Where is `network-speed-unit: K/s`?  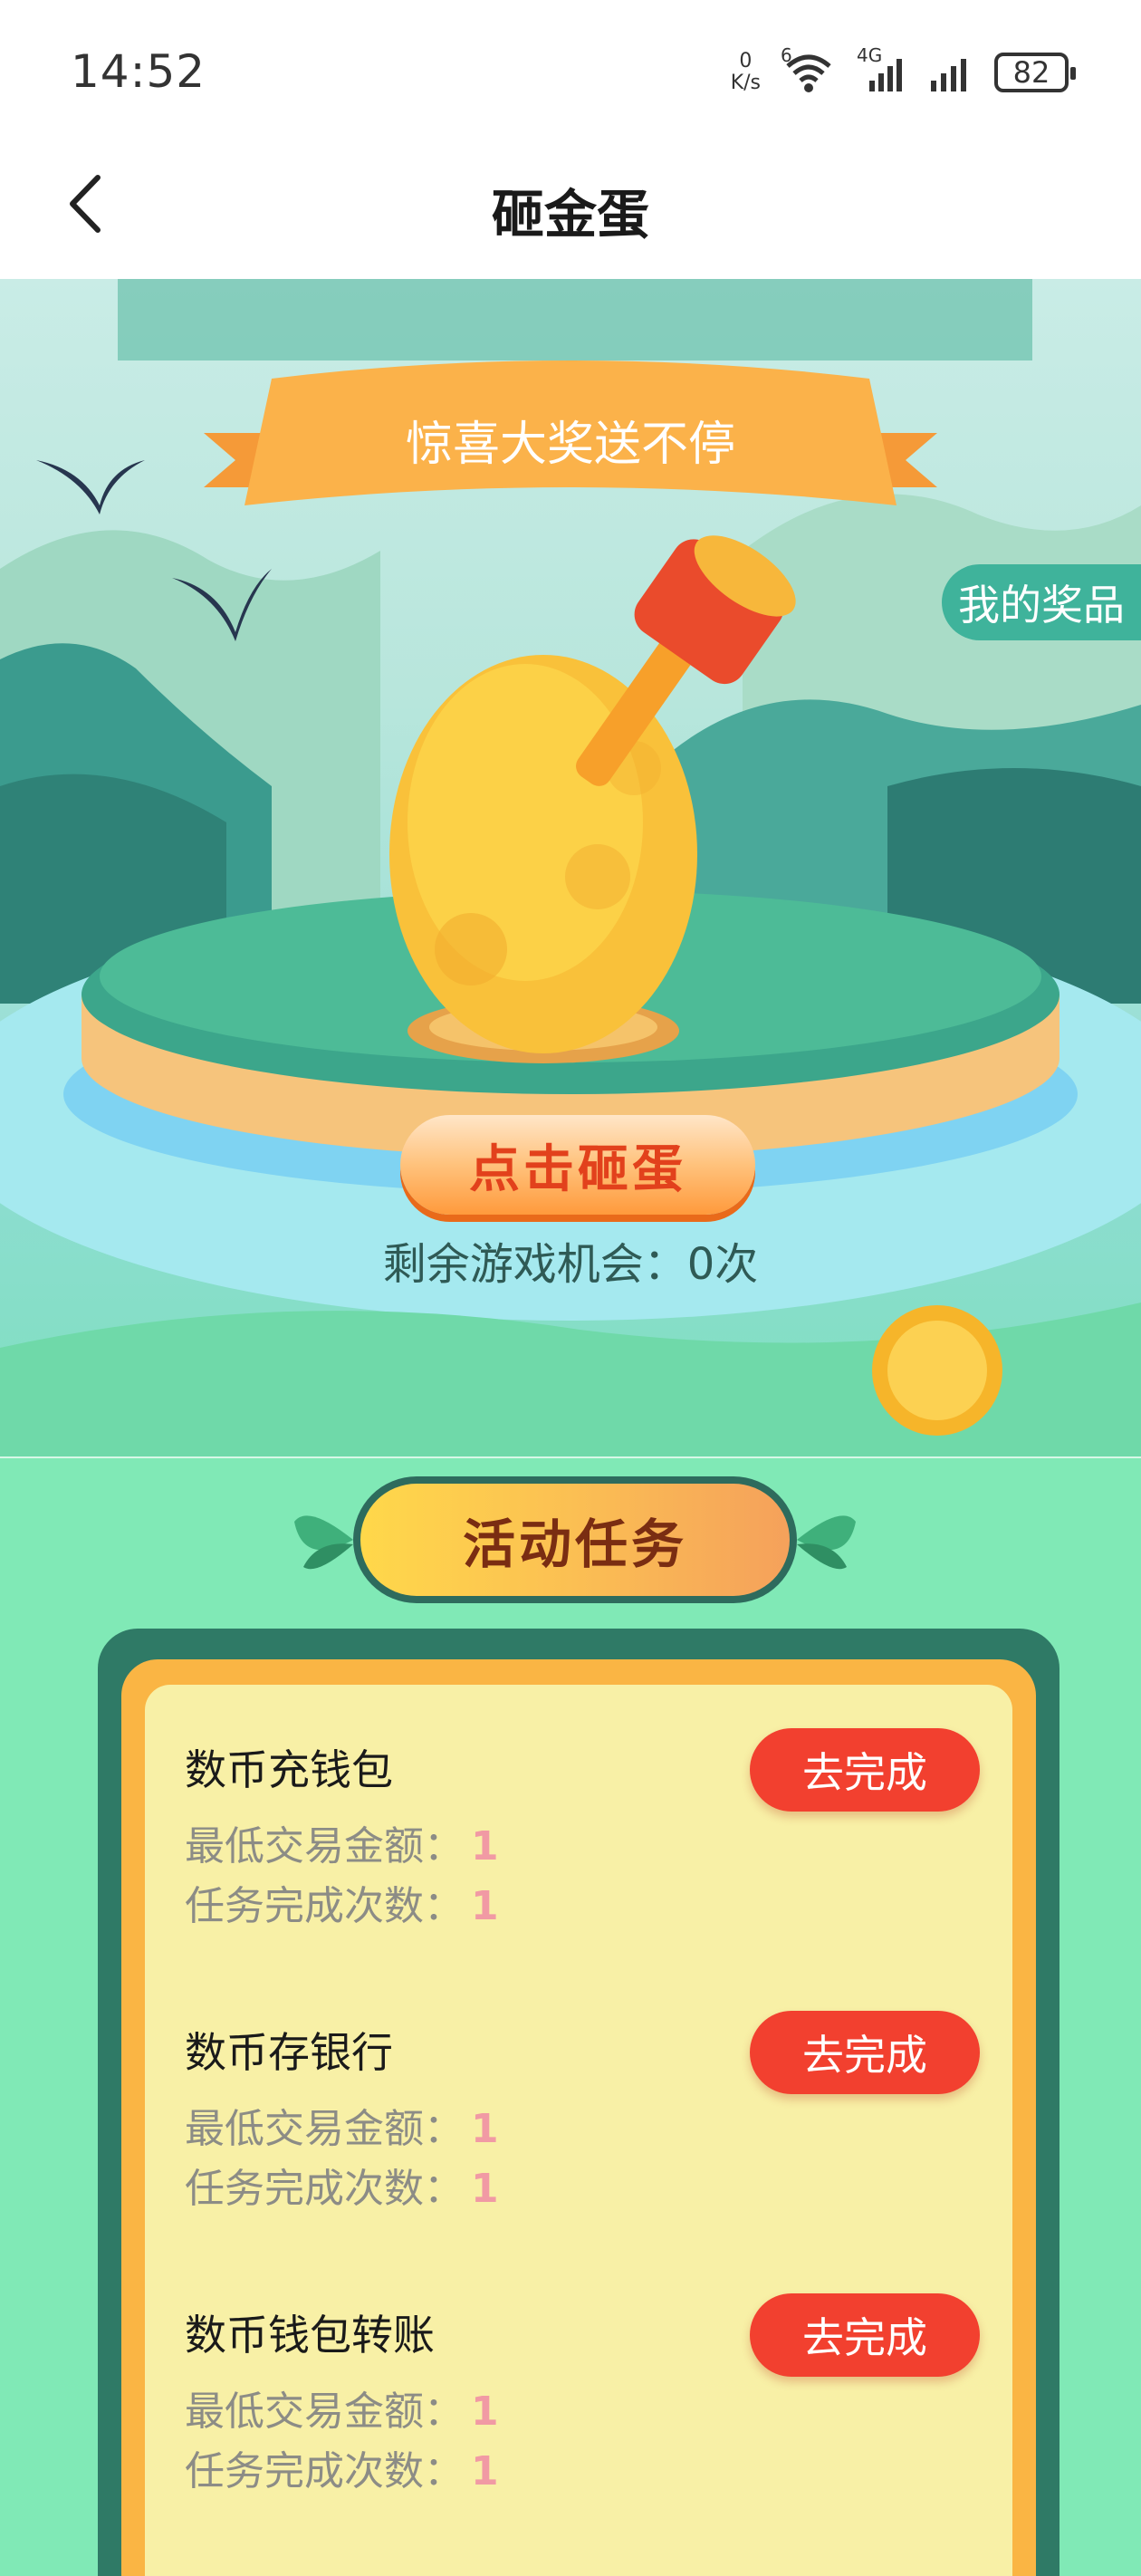
network-speed-unit: K/s is located at coordinates (746, 83).